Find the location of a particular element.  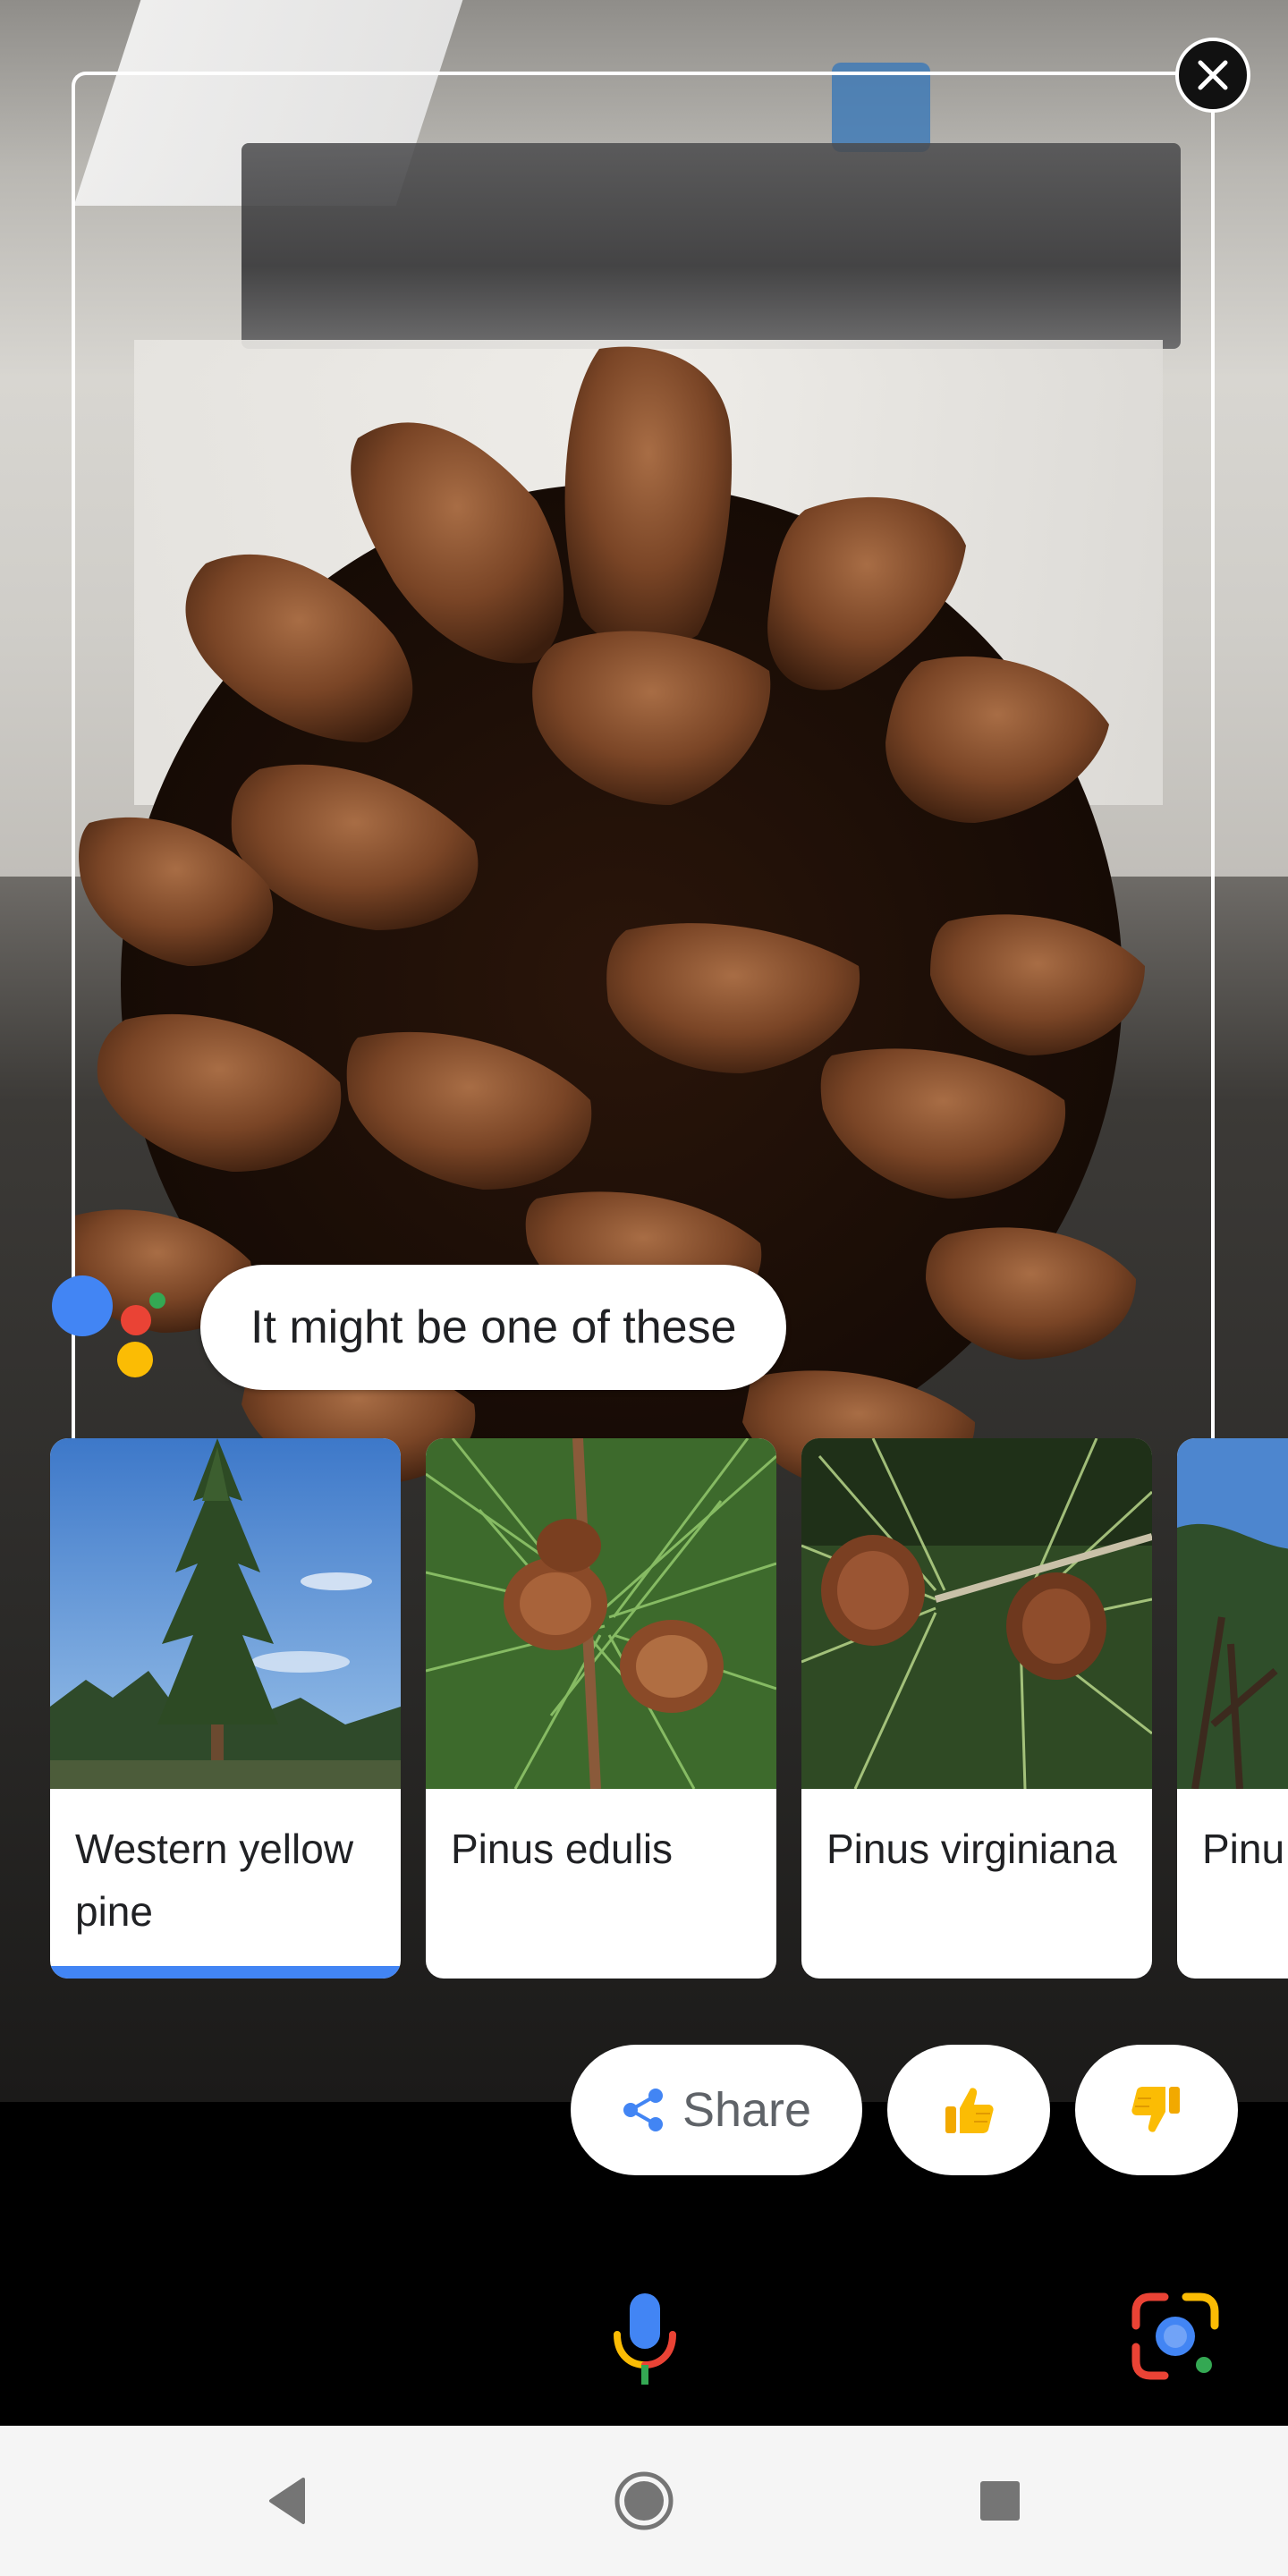

share-button: Share is located at coordinates (716, 2110).